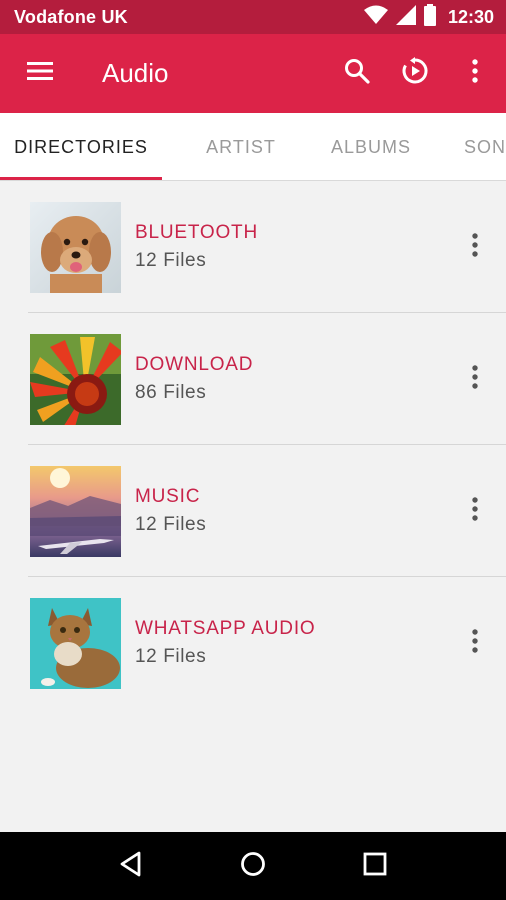 The image size is (506, 900). I want to click on refresh-play-icon, so click(415, 73).